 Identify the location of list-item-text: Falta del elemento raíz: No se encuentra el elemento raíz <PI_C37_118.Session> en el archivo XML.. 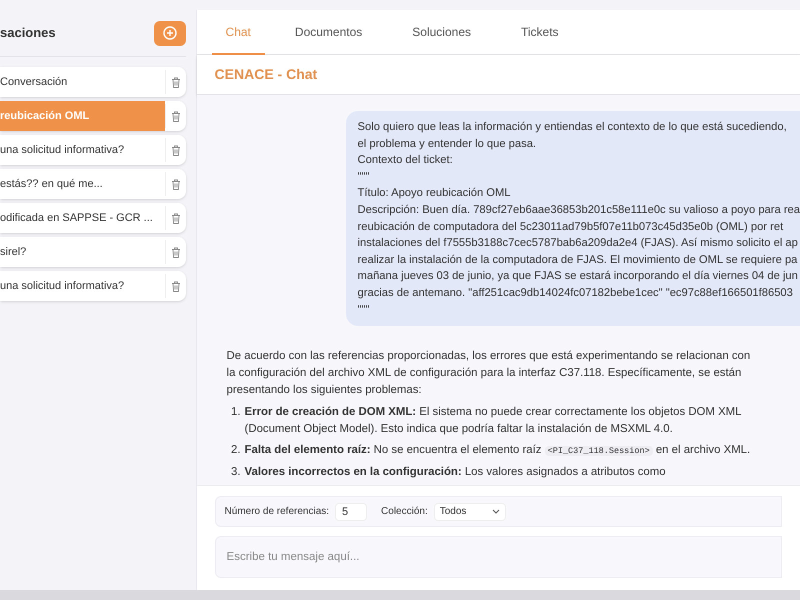
(497, 450).